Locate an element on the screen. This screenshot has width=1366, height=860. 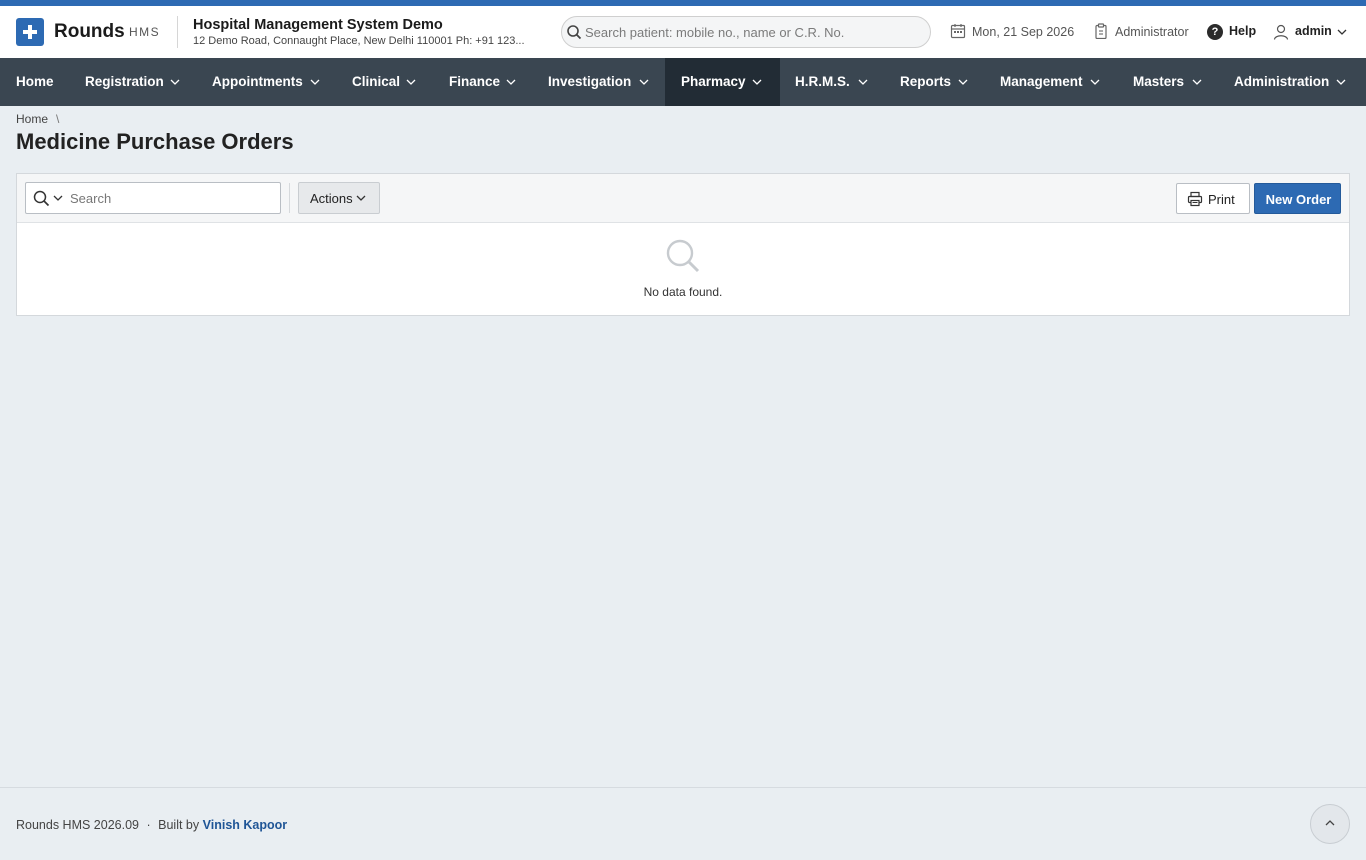
footer-author-link: Vinish Kapoor is located at coordinates (245, 825).